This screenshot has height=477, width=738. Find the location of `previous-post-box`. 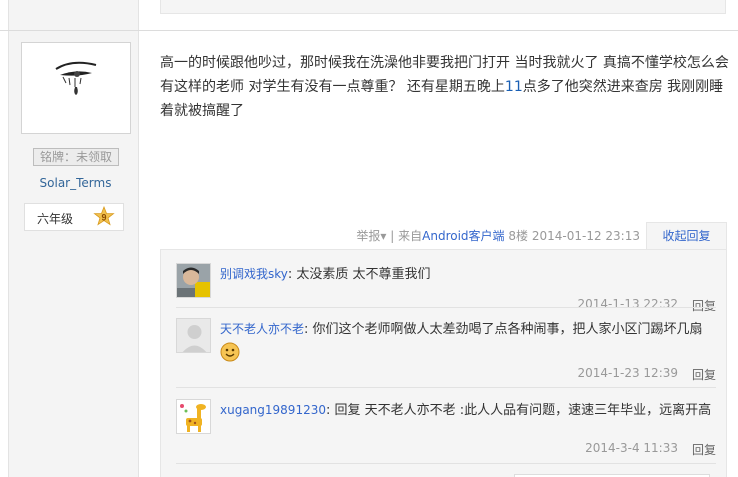

previous-post-box is located at coordinates (443, 7).